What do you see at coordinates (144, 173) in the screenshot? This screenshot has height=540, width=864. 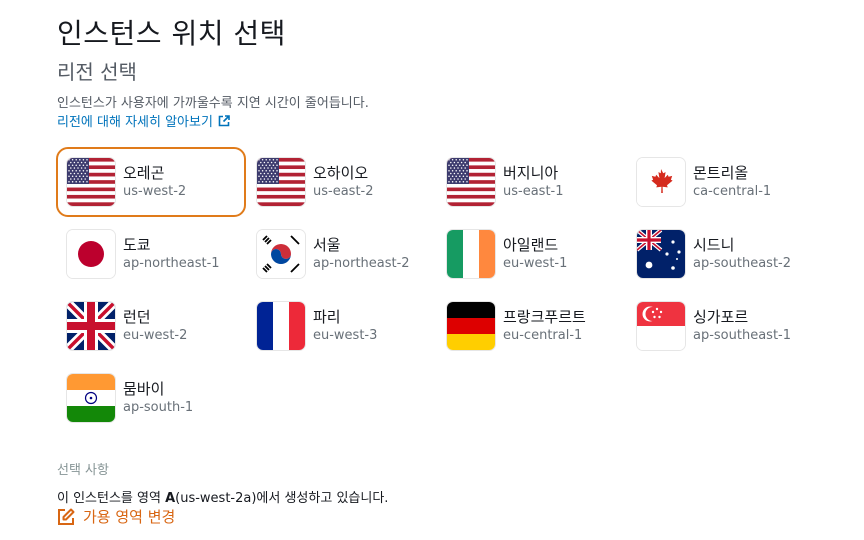 I see `region-name: 오레곤` at bounding box center [144, 173].